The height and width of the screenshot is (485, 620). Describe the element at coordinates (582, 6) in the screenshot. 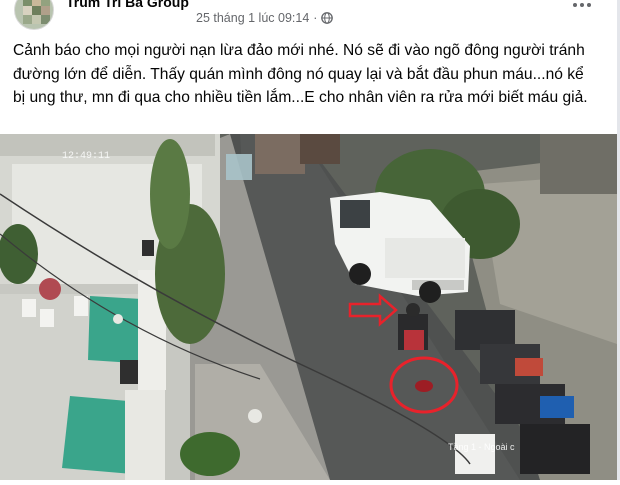

I see `more-dots-icon` at that location.